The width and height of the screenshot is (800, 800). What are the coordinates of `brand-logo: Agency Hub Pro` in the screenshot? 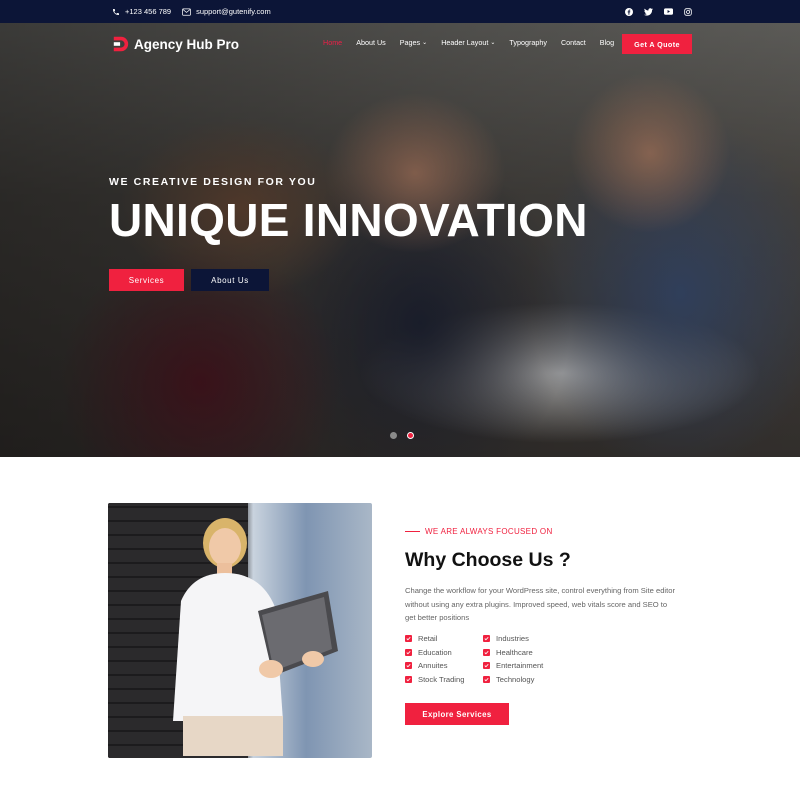 It's located at (175, 44).